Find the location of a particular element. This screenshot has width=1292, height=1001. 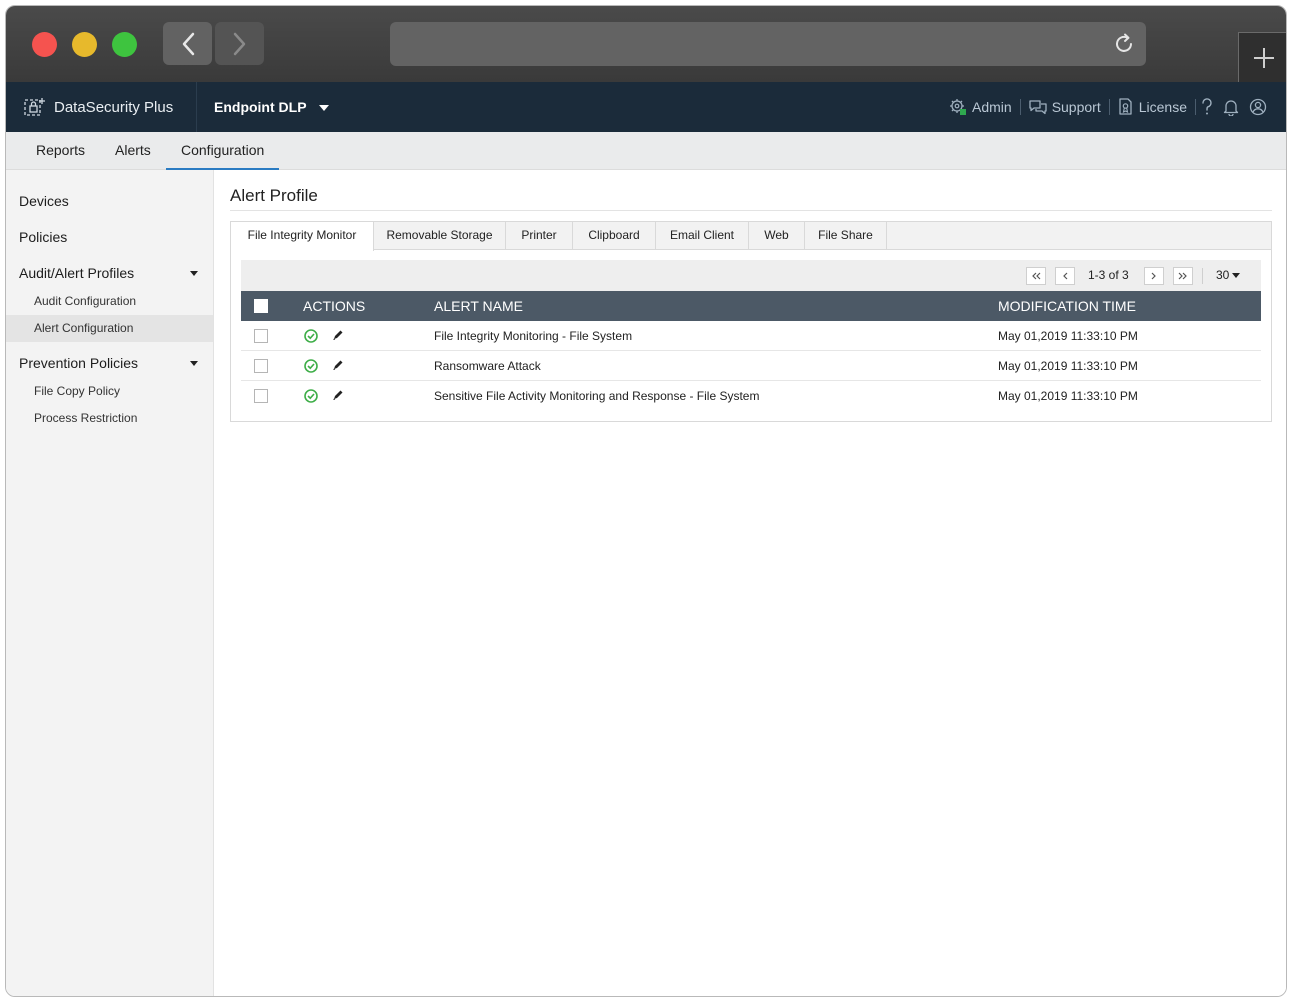

page-title: Alert Profile is located at coordinates (274, 195).